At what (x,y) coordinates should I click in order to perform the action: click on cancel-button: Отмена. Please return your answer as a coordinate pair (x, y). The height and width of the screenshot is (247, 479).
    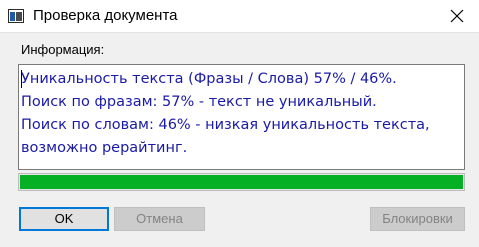
    Looking at the image, I should click on (159, 219).